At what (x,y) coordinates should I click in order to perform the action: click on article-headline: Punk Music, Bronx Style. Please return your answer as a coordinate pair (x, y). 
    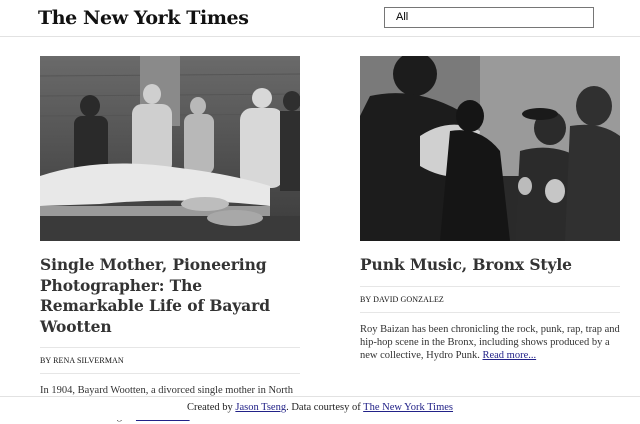
    Looking at the image, I should click on (490, 265).